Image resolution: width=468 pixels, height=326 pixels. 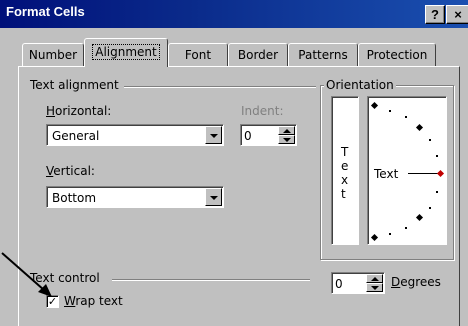 I want to click on dial-text: Text, so click(x=386, y=174).